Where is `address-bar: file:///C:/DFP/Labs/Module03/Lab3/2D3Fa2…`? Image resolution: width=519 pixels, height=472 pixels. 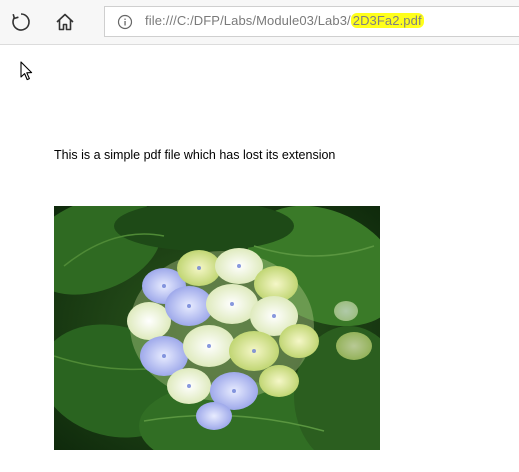 address-bar: file:///C:/DFP/Labs/Module03/Lab3/2D3Fa2… is located at coordinates (311, 21).